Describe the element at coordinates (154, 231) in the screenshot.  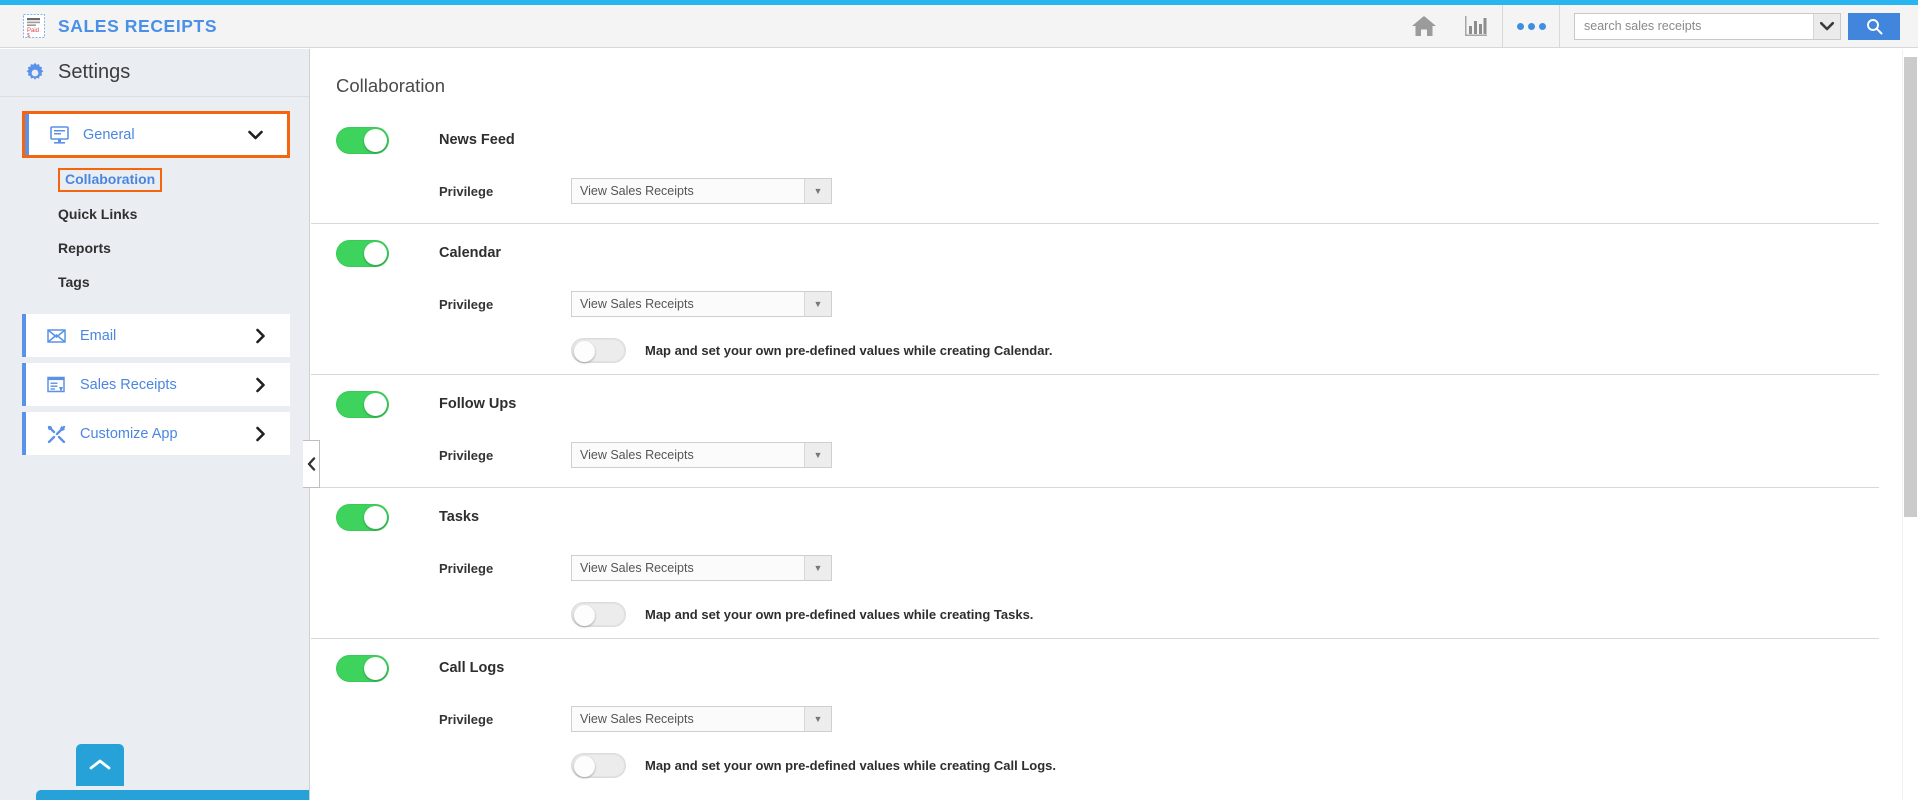
I see `sidebar-subnav: Collaboration Quick Links Reports Tags` at that location.